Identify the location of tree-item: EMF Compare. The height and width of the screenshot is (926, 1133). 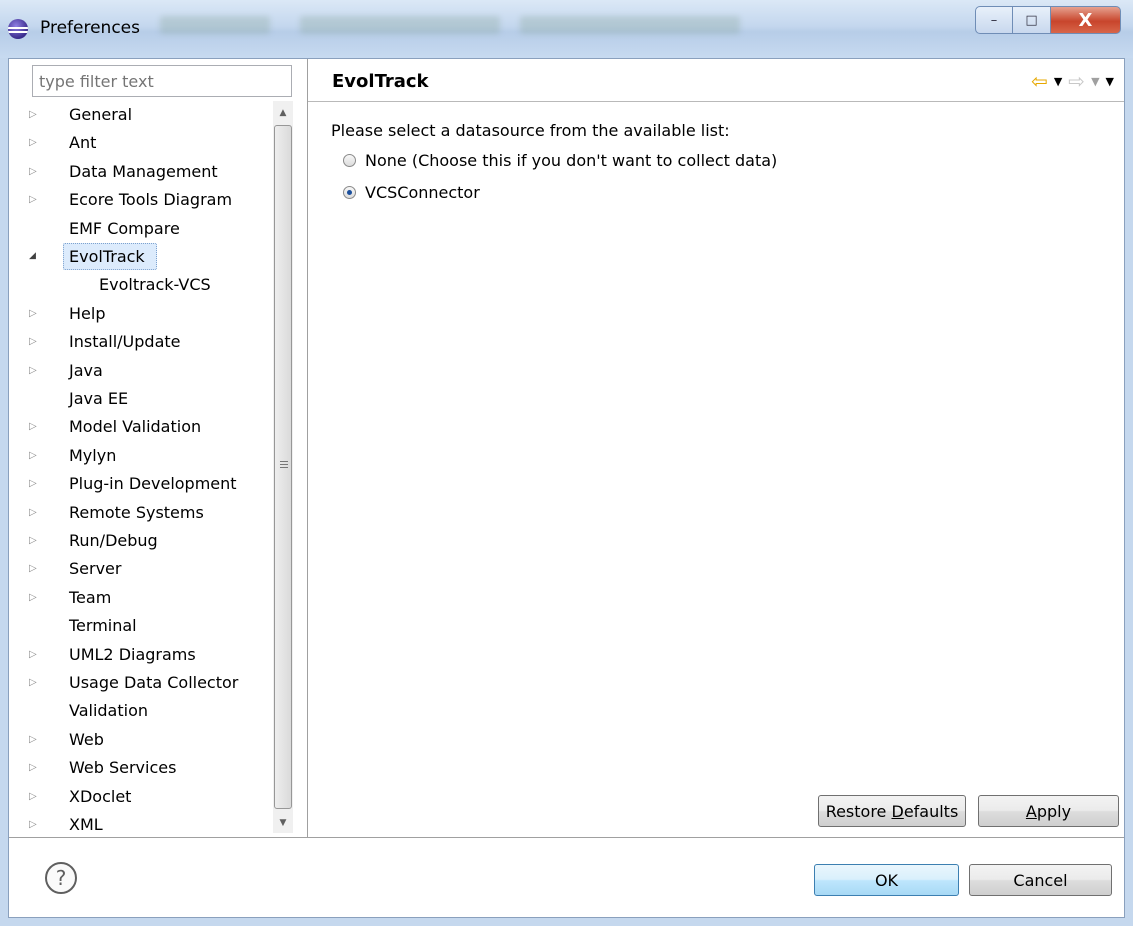
(139, 228).